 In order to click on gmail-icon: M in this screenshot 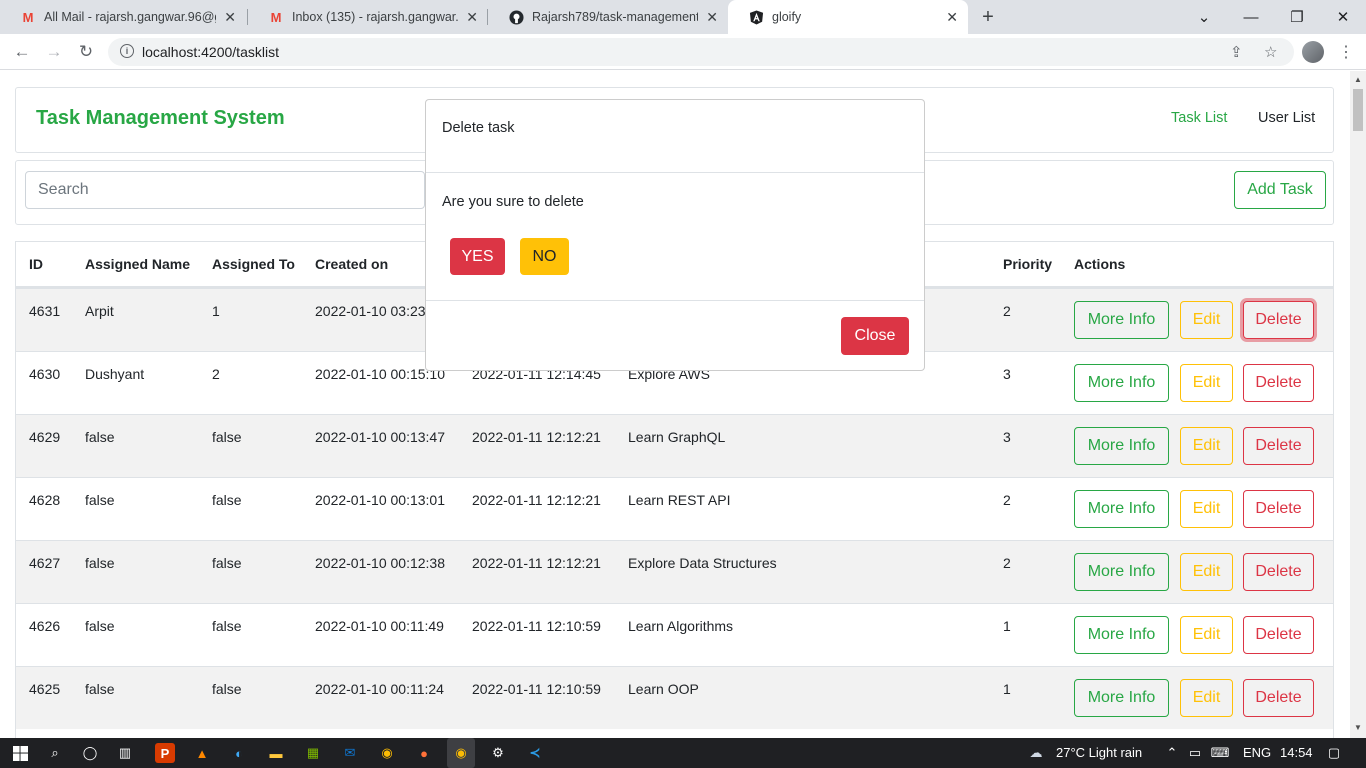, I will do `click(276, 17)`.